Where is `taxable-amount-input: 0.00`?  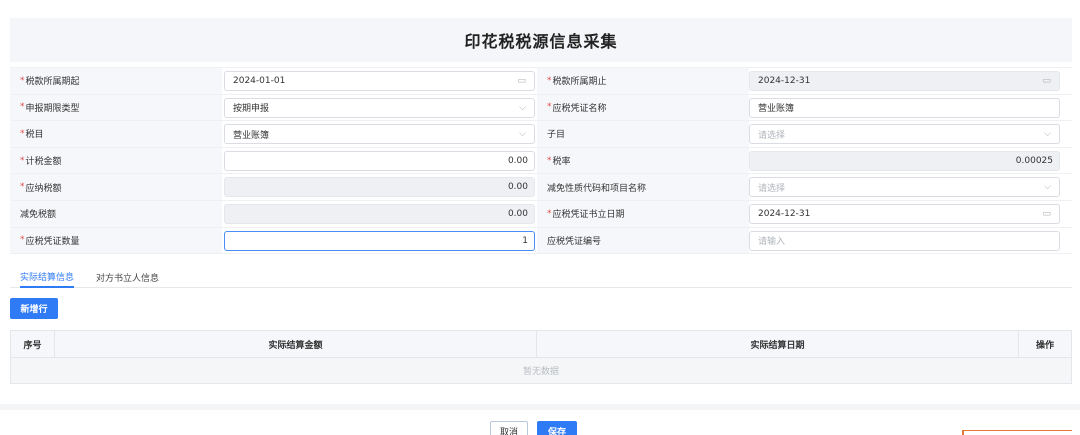
taxable-amount-input: 0.00 is located at coordinates (379, 160).